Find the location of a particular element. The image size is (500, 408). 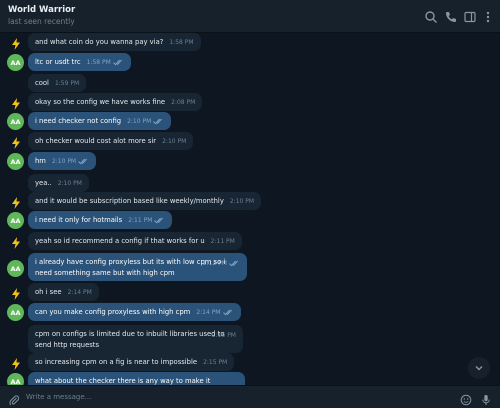

message-time-text: 2:14 PM is located at coordinates (208, 312).